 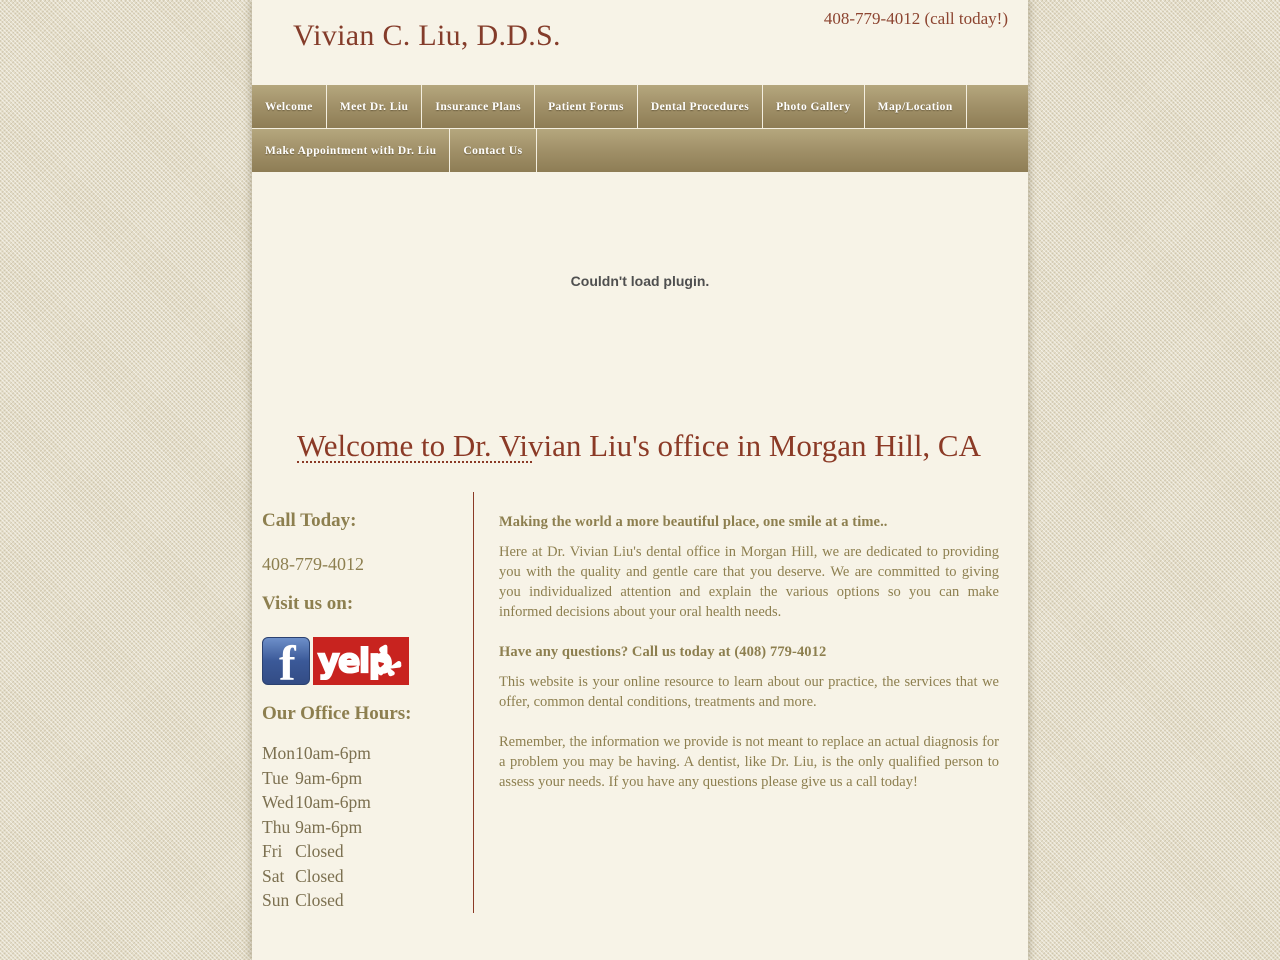 What do you see at coordinates (916, 106) in the screenshot?
I see `nav-item-map-location: Map/Location` at bounding box center [916, 106].